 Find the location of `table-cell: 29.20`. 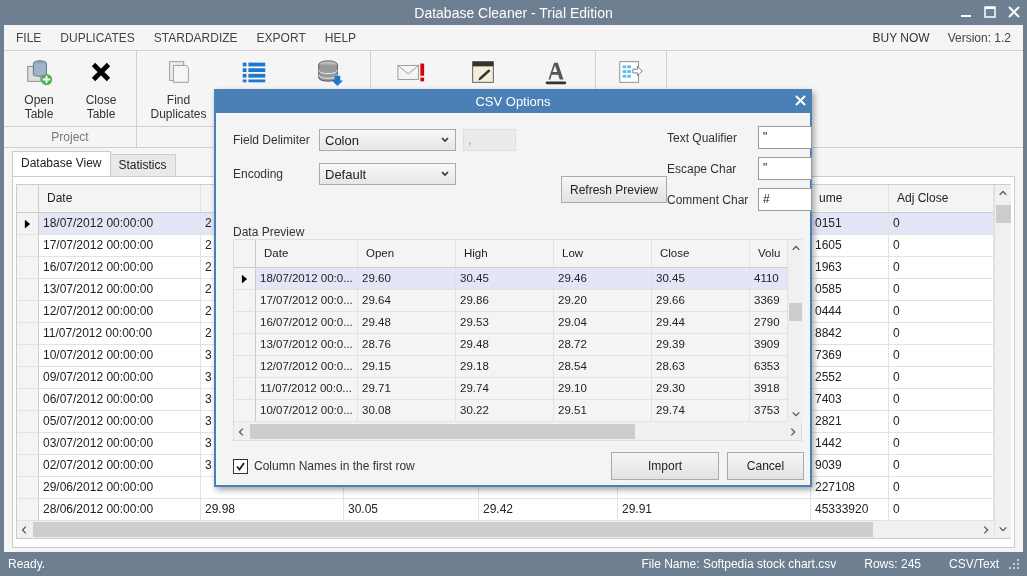

table-cell: 29.20 is located at coordinates (603, 301).